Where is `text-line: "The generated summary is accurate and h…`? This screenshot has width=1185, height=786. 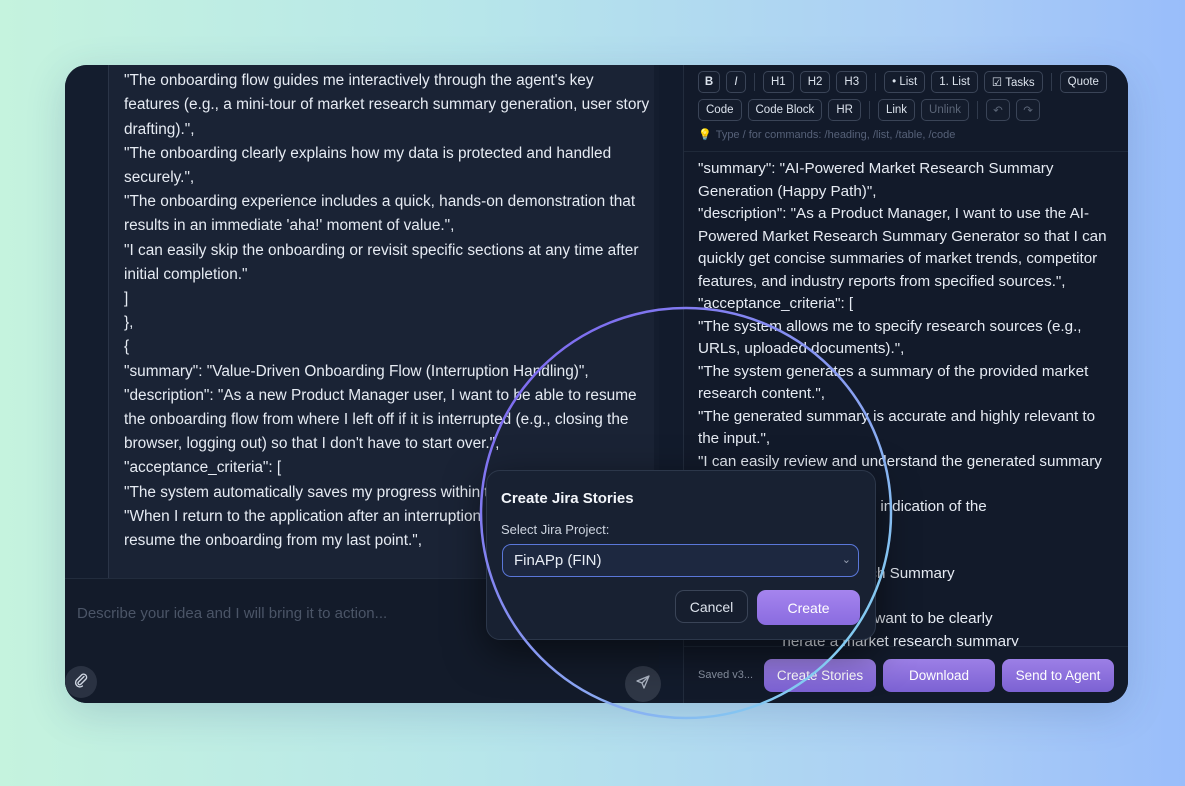
text-line: "The generated summary is accurate and h… is located at coordinates (897, 416).